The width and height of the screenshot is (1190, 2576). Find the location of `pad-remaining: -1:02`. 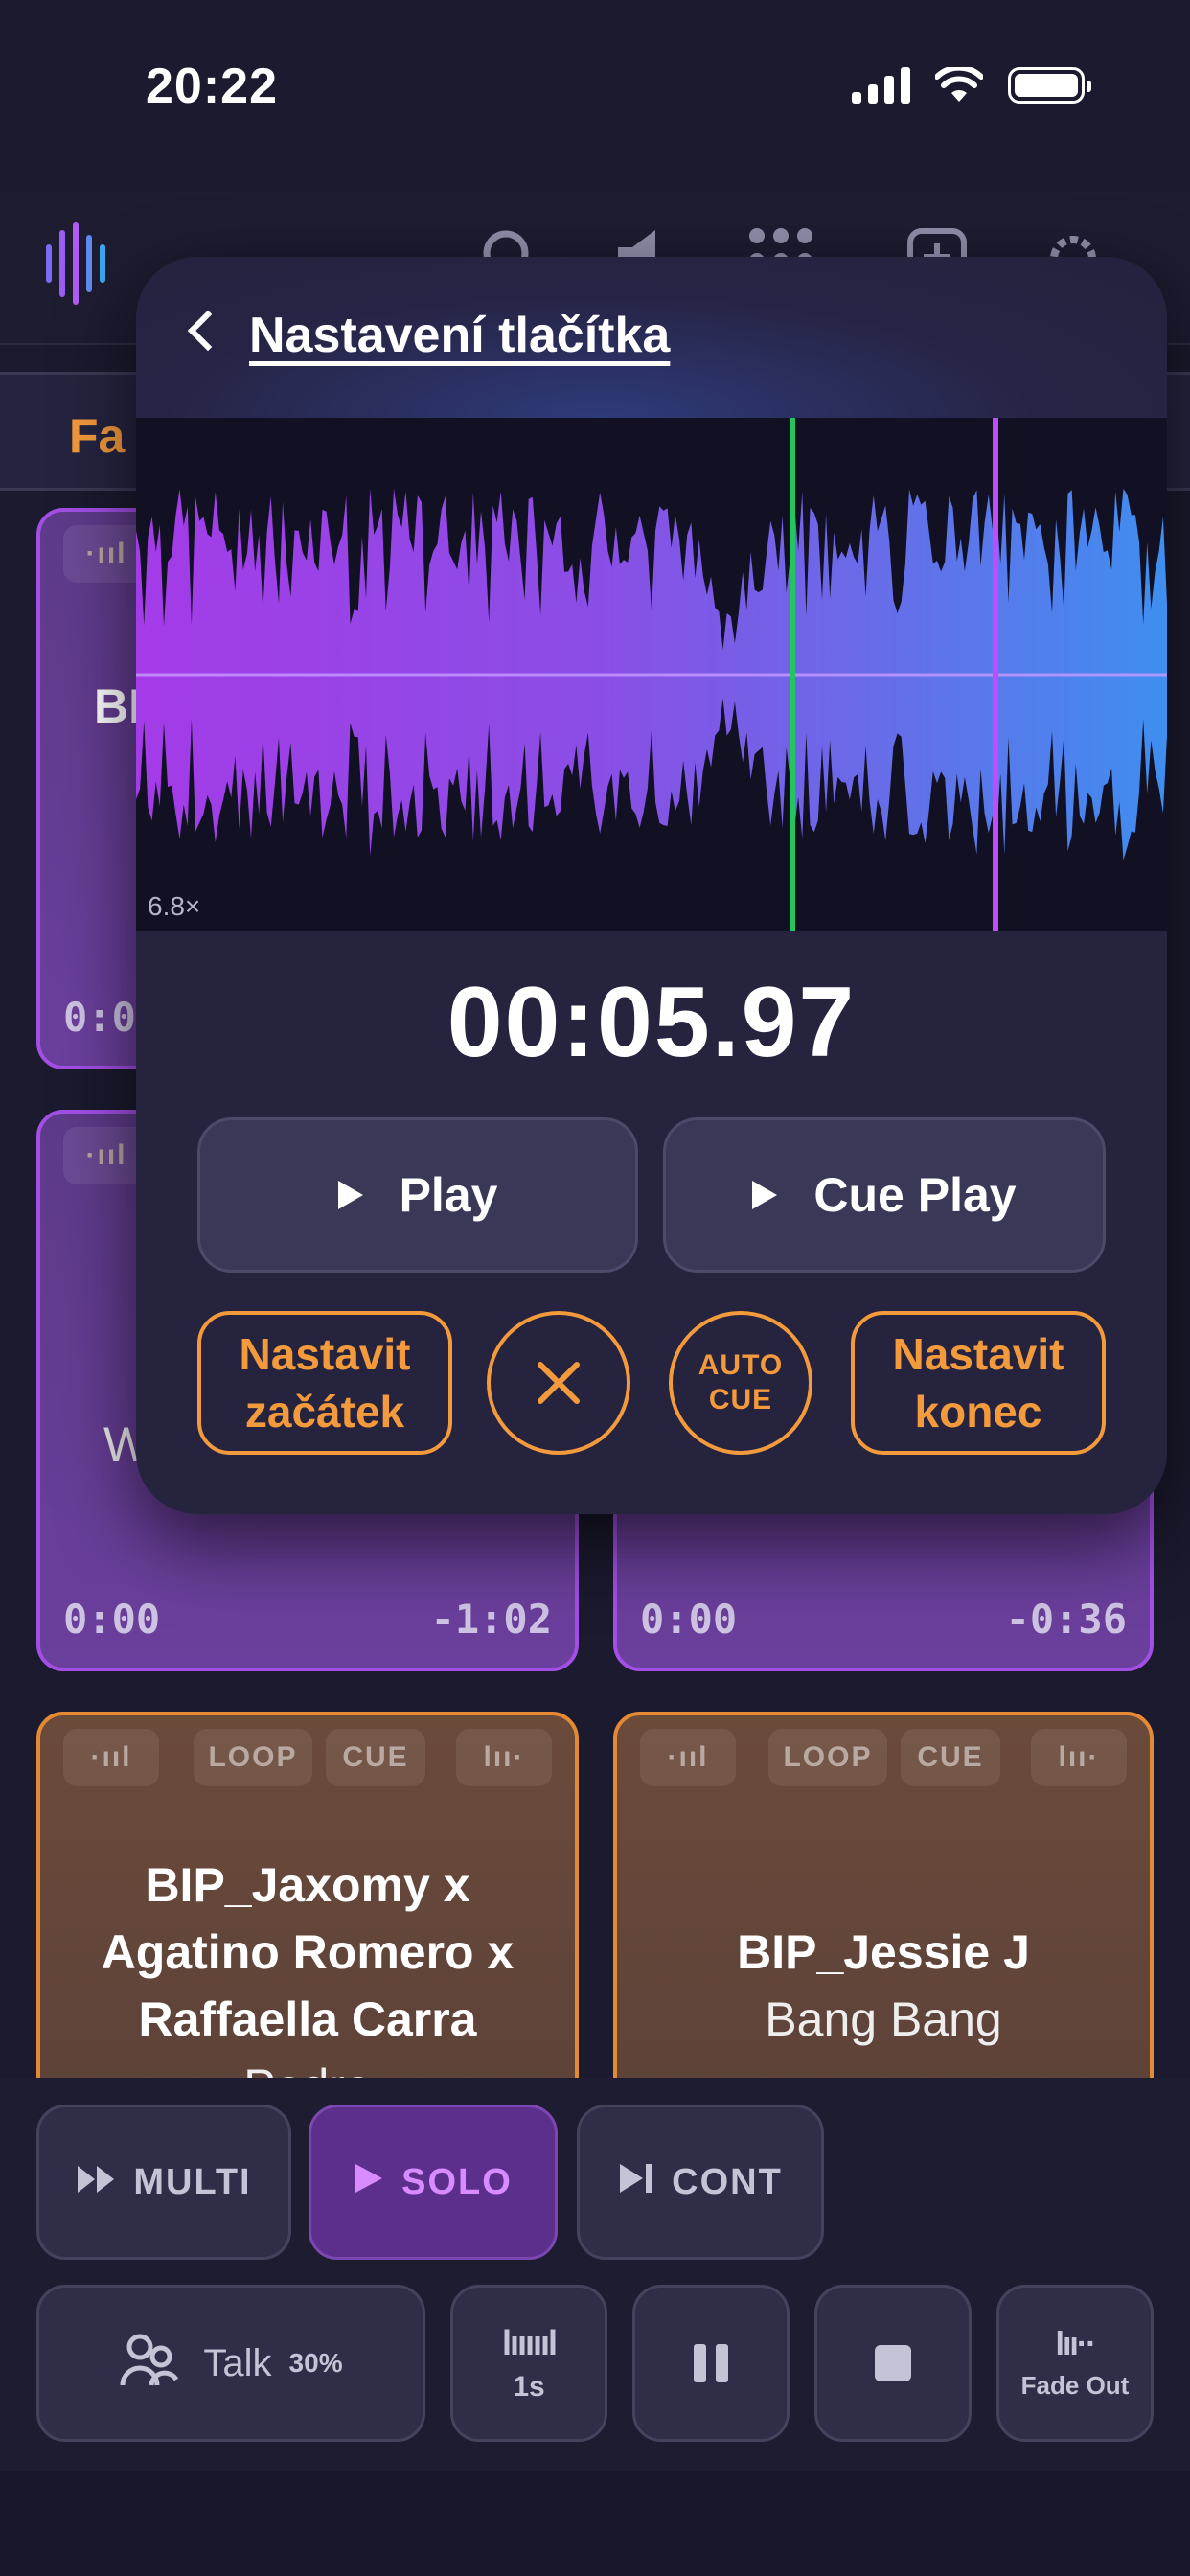

pad-remaining: -1:02 is located at coordinates (491, 1619).